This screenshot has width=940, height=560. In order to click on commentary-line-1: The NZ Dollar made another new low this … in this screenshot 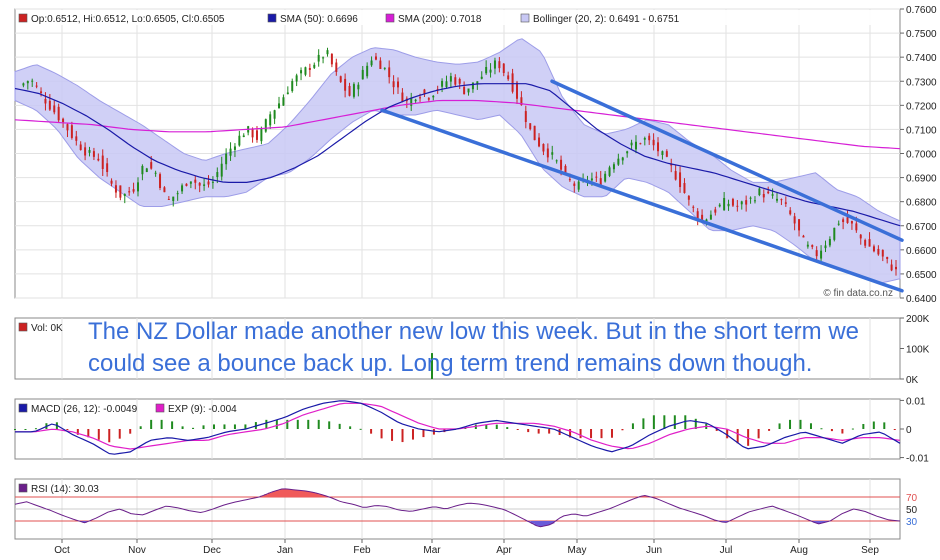, I will do `click(473, 331)`.